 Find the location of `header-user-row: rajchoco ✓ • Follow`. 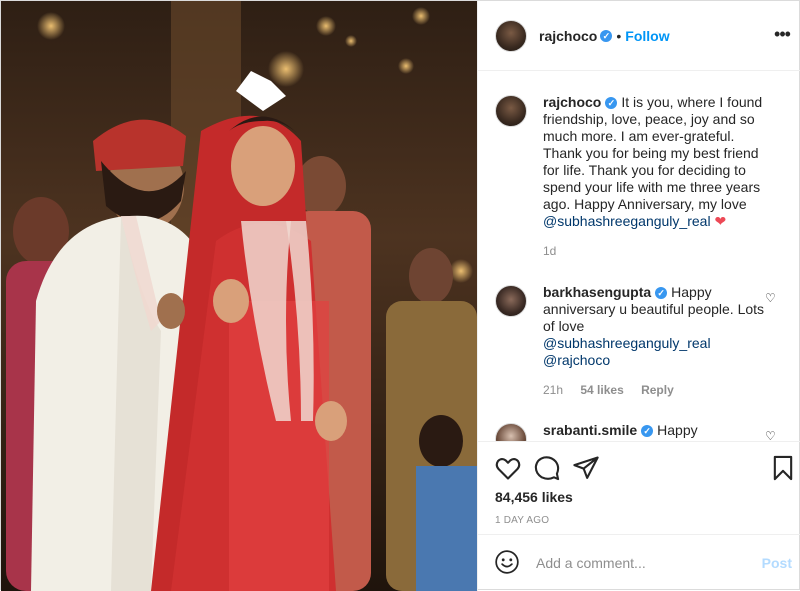

header-user-row: rajchoco ✓ • Follow is located at coordinates (604, 36).